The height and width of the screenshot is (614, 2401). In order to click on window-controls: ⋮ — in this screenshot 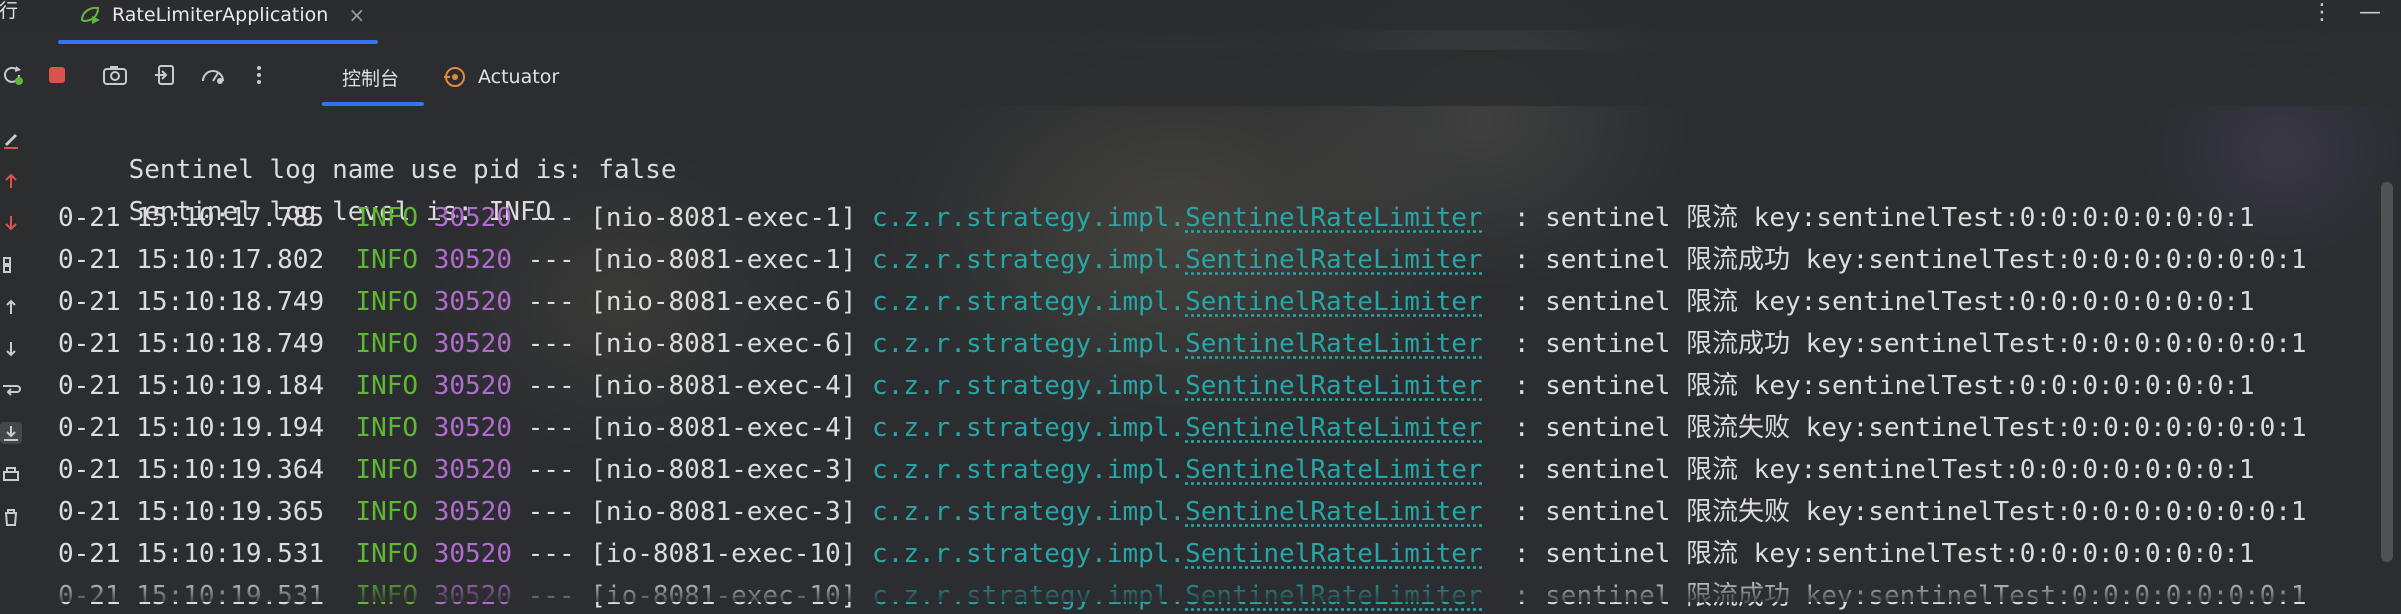, I will do `click(2346, 12)`.